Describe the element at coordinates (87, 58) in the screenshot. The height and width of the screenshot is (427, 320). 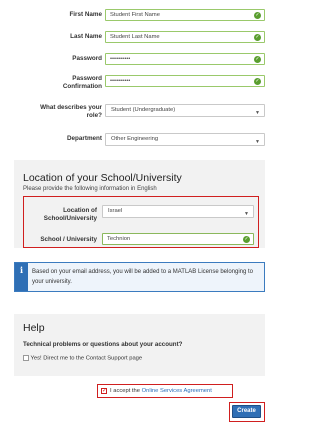
I see `password-label: Password` at that location.